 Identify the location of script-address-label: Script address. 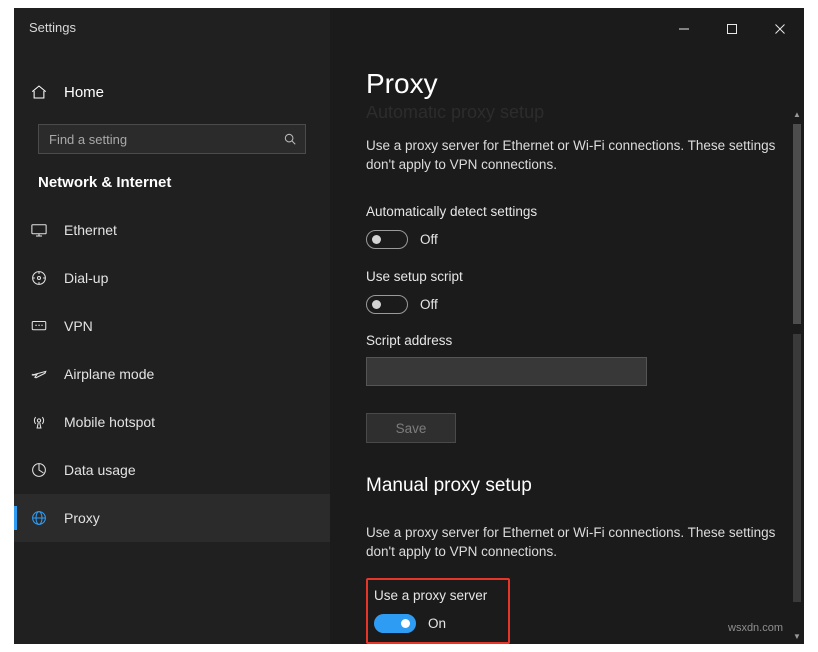
(409, 340).